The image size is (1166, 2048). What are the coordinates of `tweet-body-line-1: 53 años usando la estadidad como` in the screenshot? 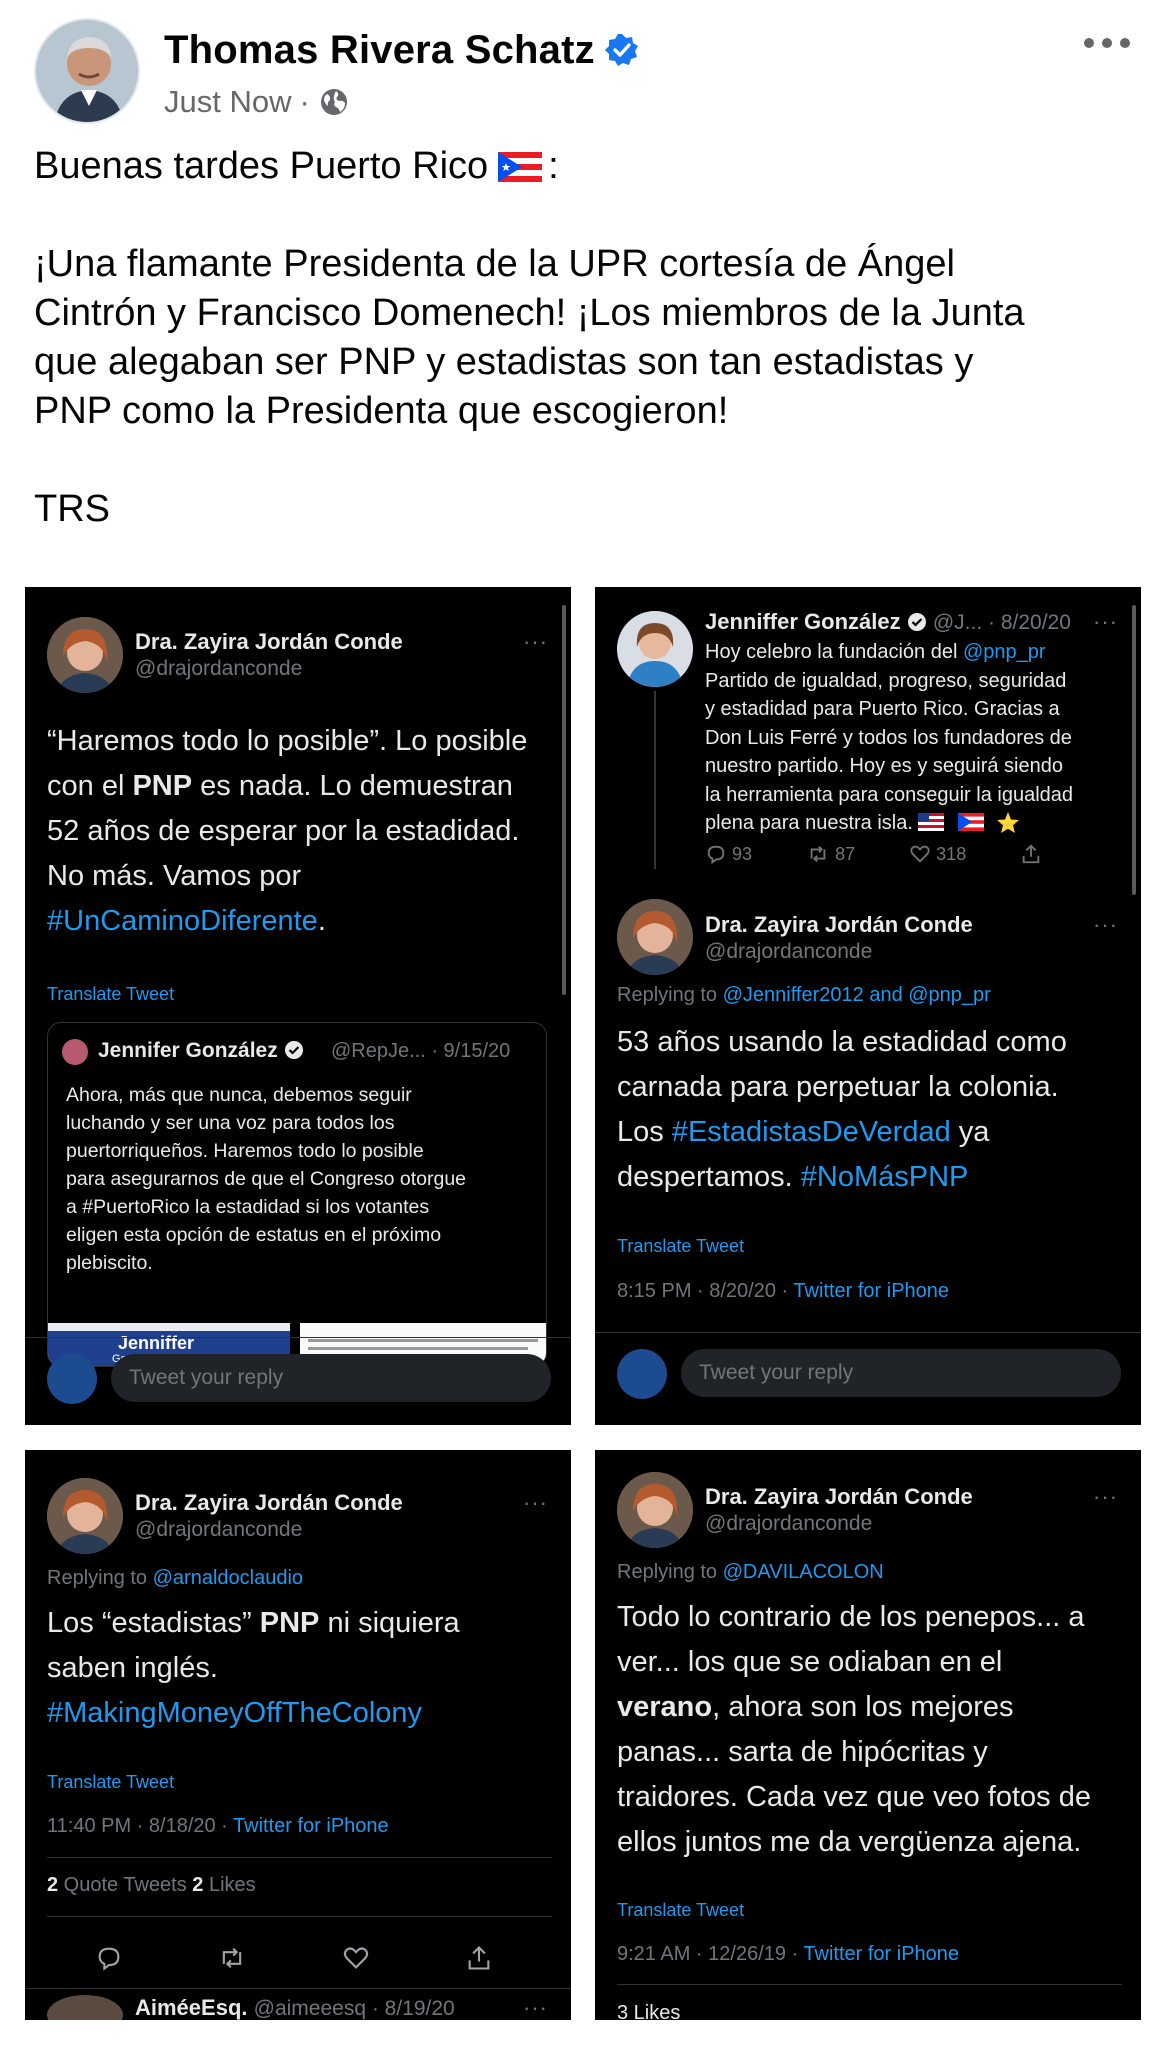 It's located at (842, 1042).